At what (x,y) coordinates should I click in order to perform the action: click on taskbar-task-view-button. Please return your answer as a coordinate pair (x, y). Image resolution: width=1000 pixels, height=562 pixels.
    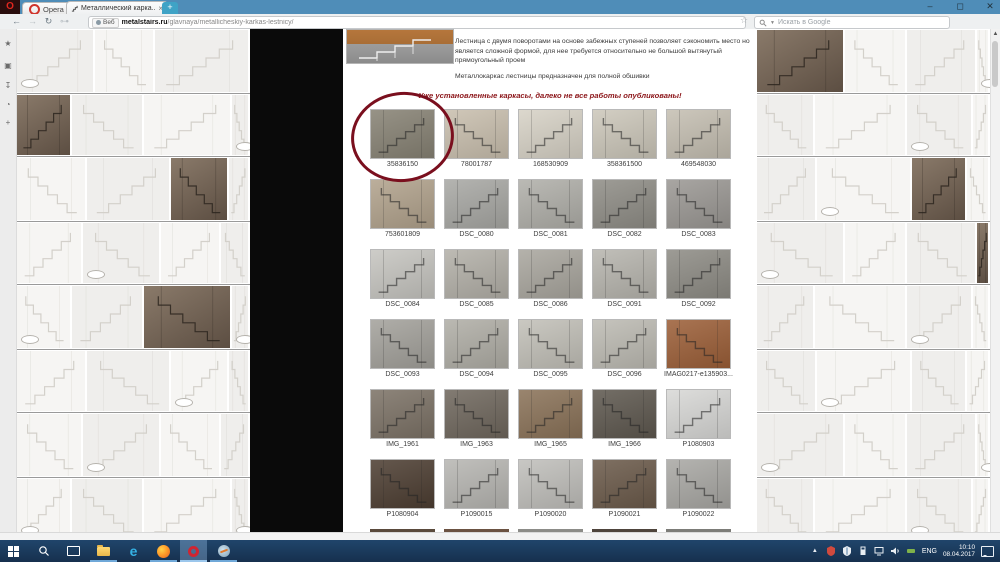
    Looking at the image, I should click on (73, 551).